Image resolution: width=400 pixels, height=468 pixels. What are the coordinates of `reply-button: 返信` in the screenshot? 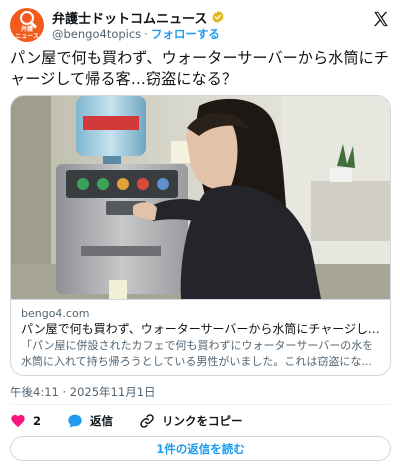 It's located at (90, 421).